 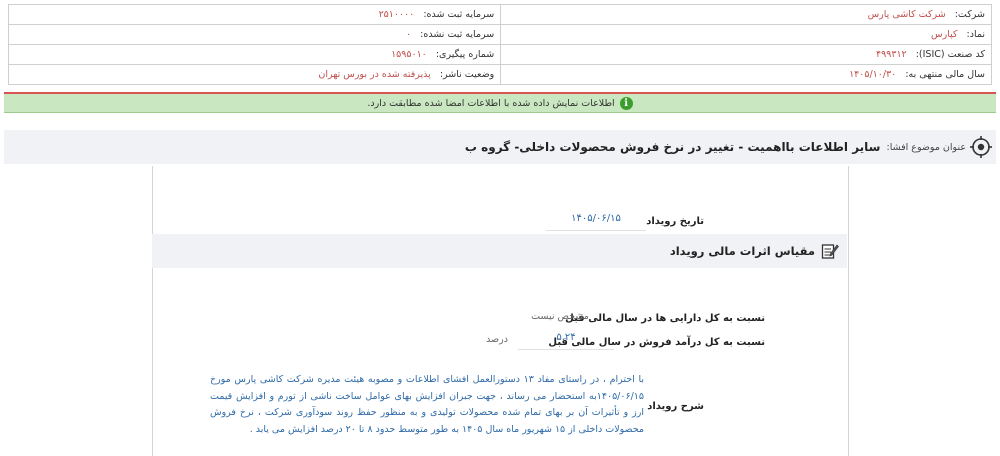 I want to click on symbol-cell: نماد: کپارس, so click(x=746, y=34).